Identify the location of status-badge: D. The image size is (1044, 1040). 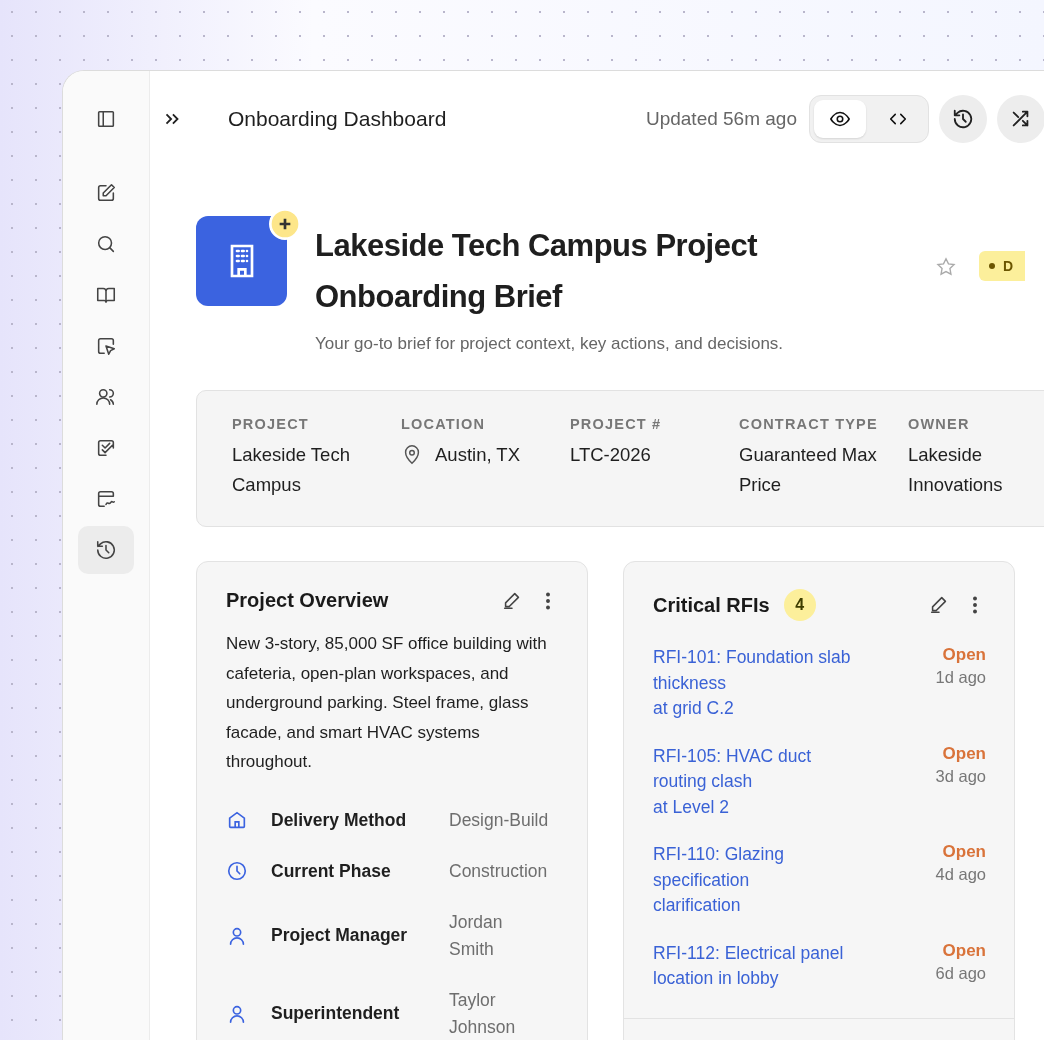
(1002, 266).